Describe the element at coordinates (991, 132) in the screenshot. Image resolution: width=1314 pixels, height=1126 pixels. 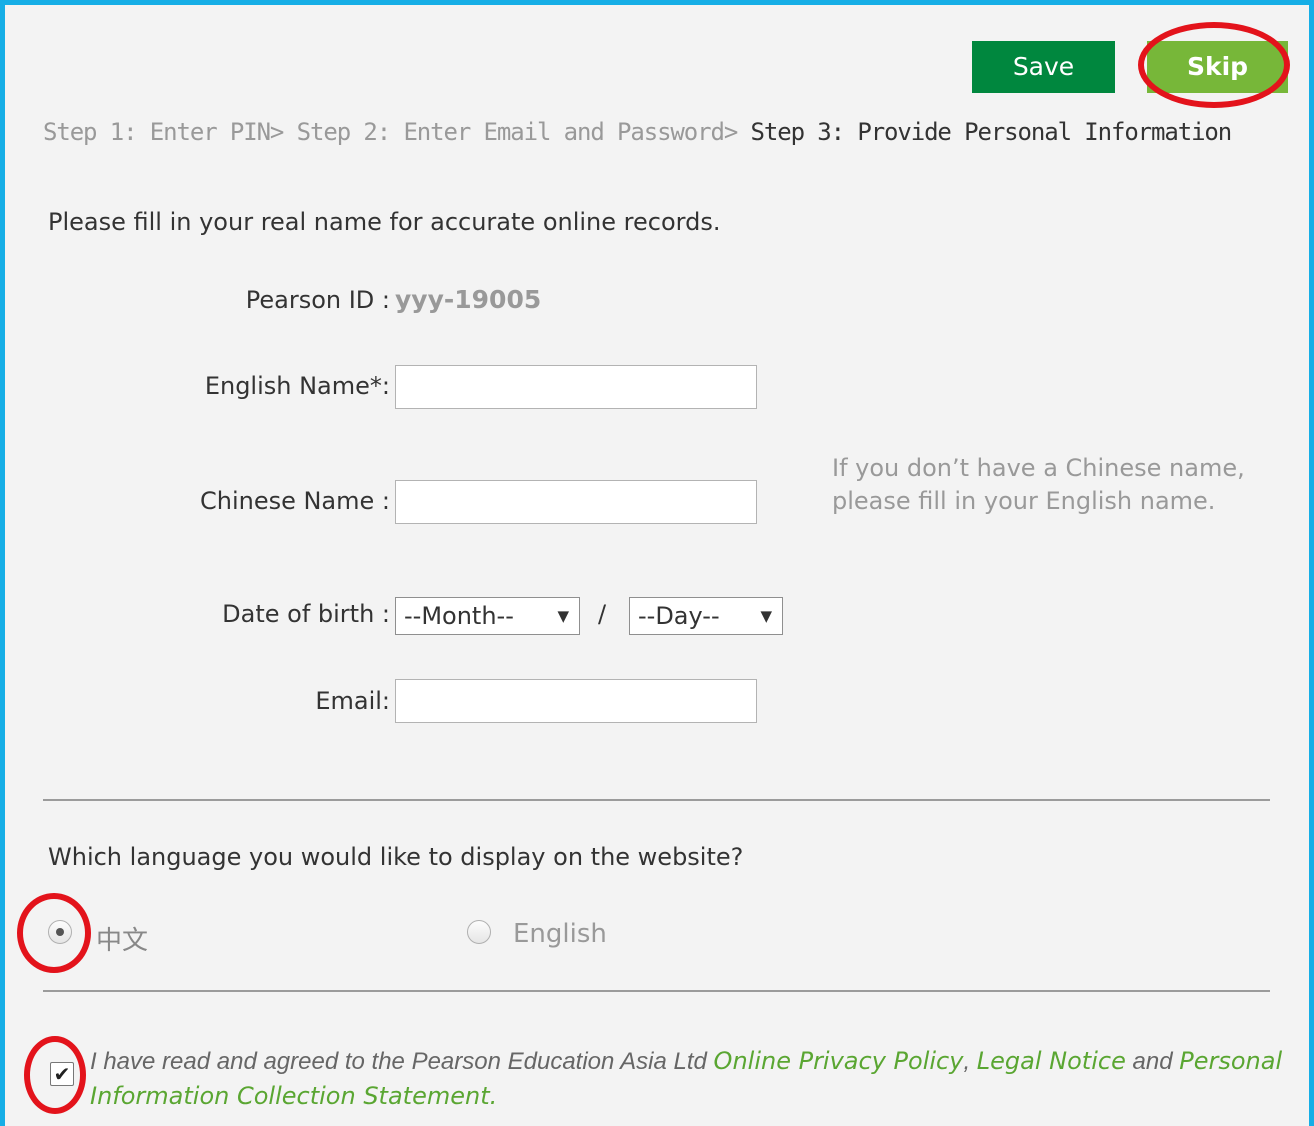
I see `step-3-current: Step 3: Provide Personal Information` at that location.